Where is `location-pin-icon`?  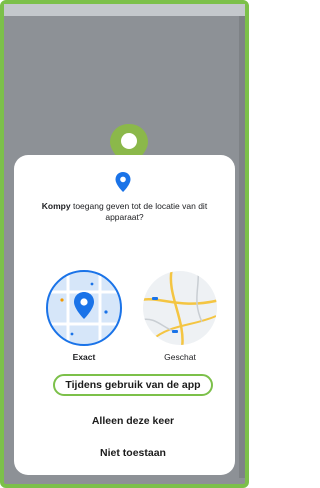 location-pin-icon is located at coordinates (123, 182).